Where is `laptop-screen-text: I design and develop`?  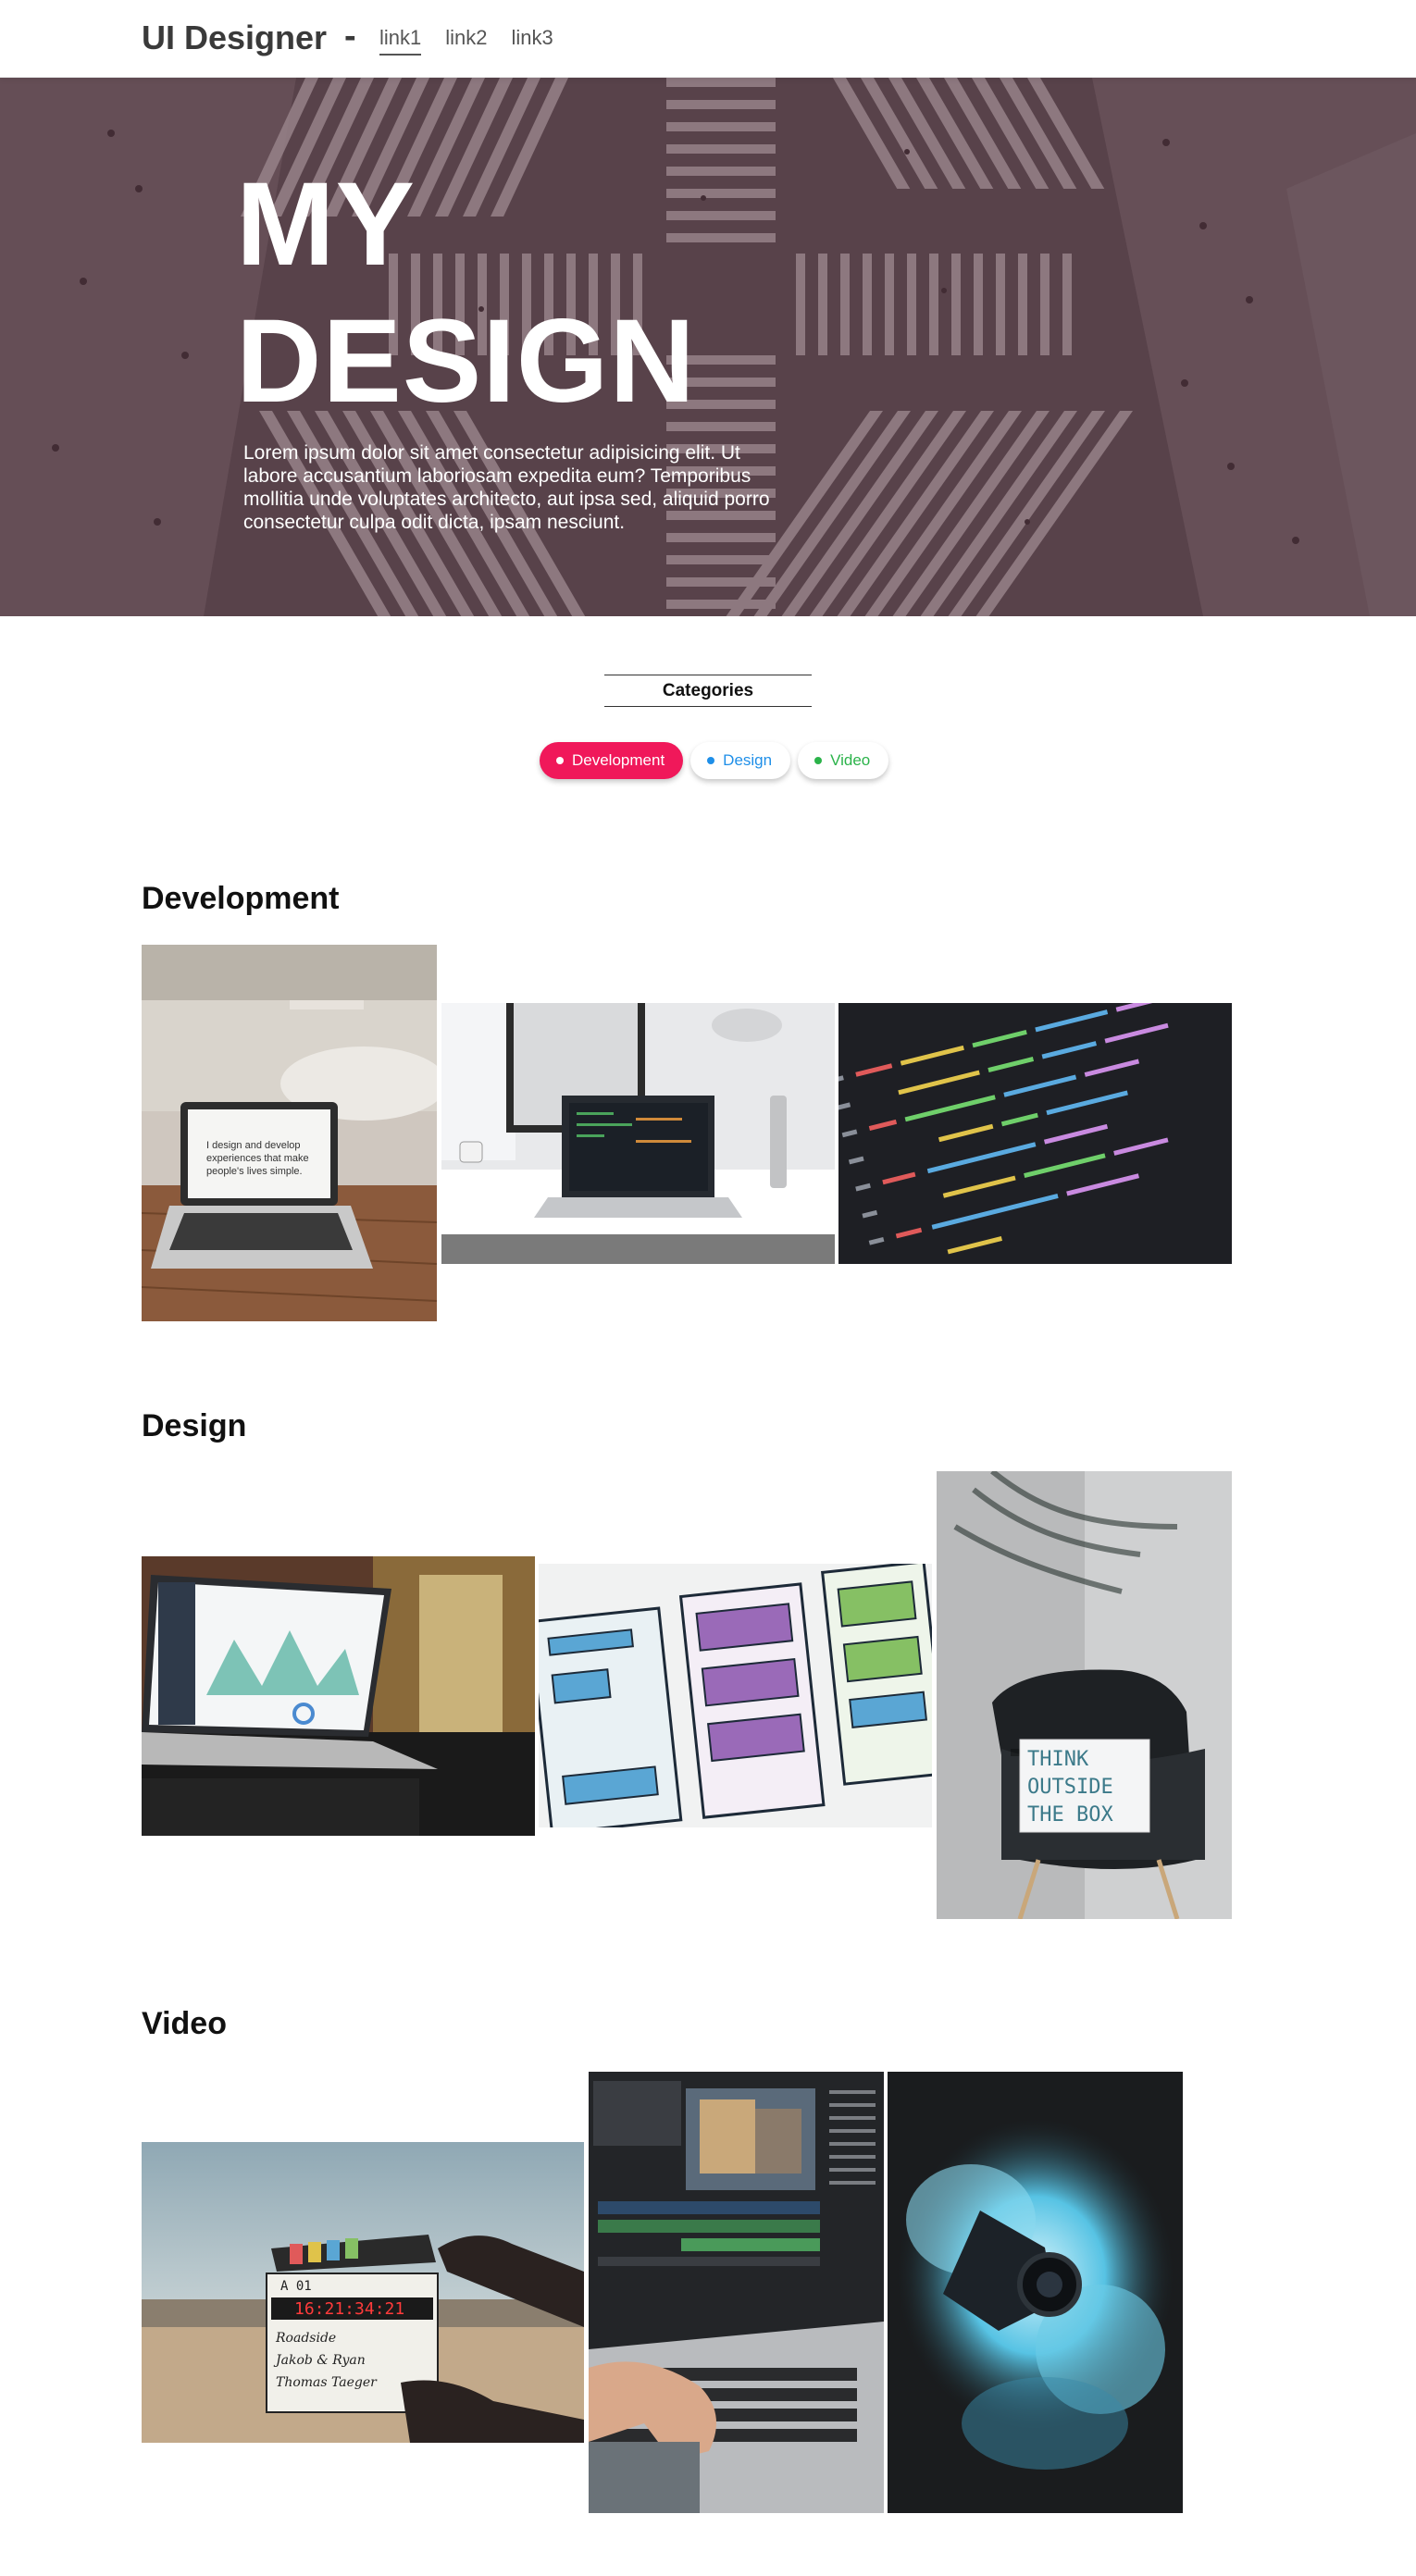 laptop-screen-text: I design and develop is located at coordinates (253, 1145).